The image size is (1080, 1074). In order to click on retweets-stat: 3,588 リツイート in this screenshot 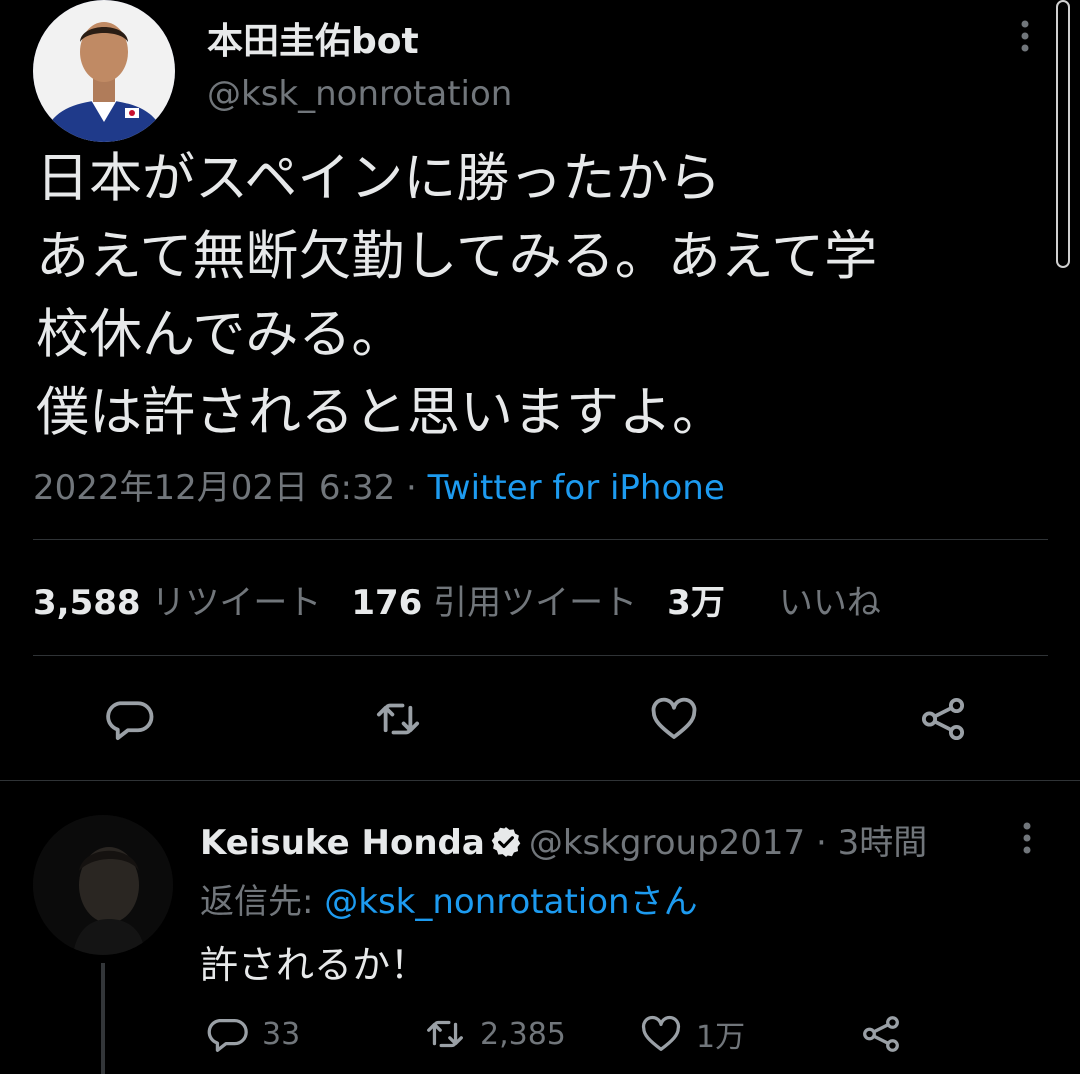, I will do `click(177, 603)`.